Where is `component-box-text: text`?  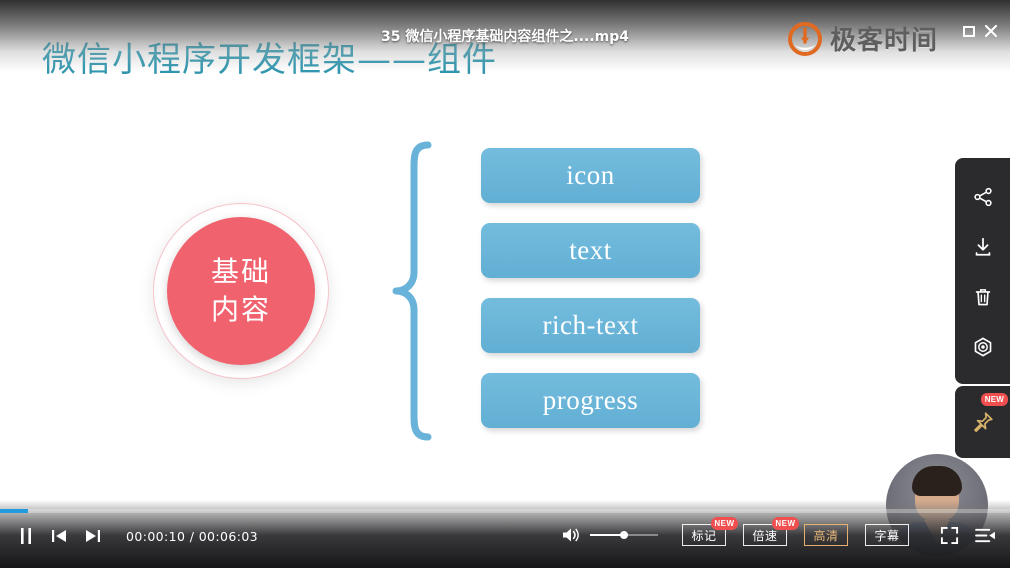 component-box-text: text is located at coordinates (590, 250).